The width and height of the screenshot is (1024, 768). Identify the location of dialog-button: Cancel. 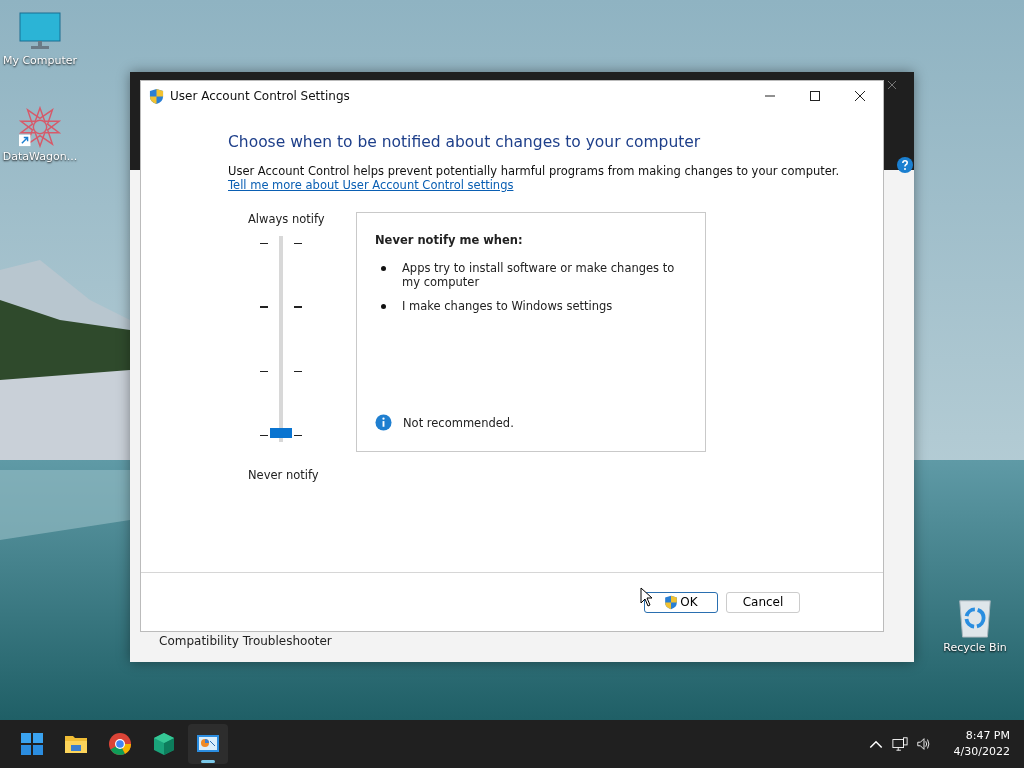
(763, 602).